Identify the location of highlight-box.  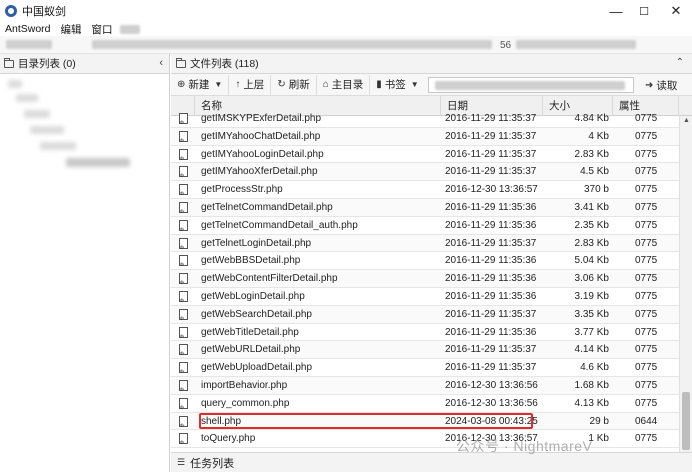
(366, 420).